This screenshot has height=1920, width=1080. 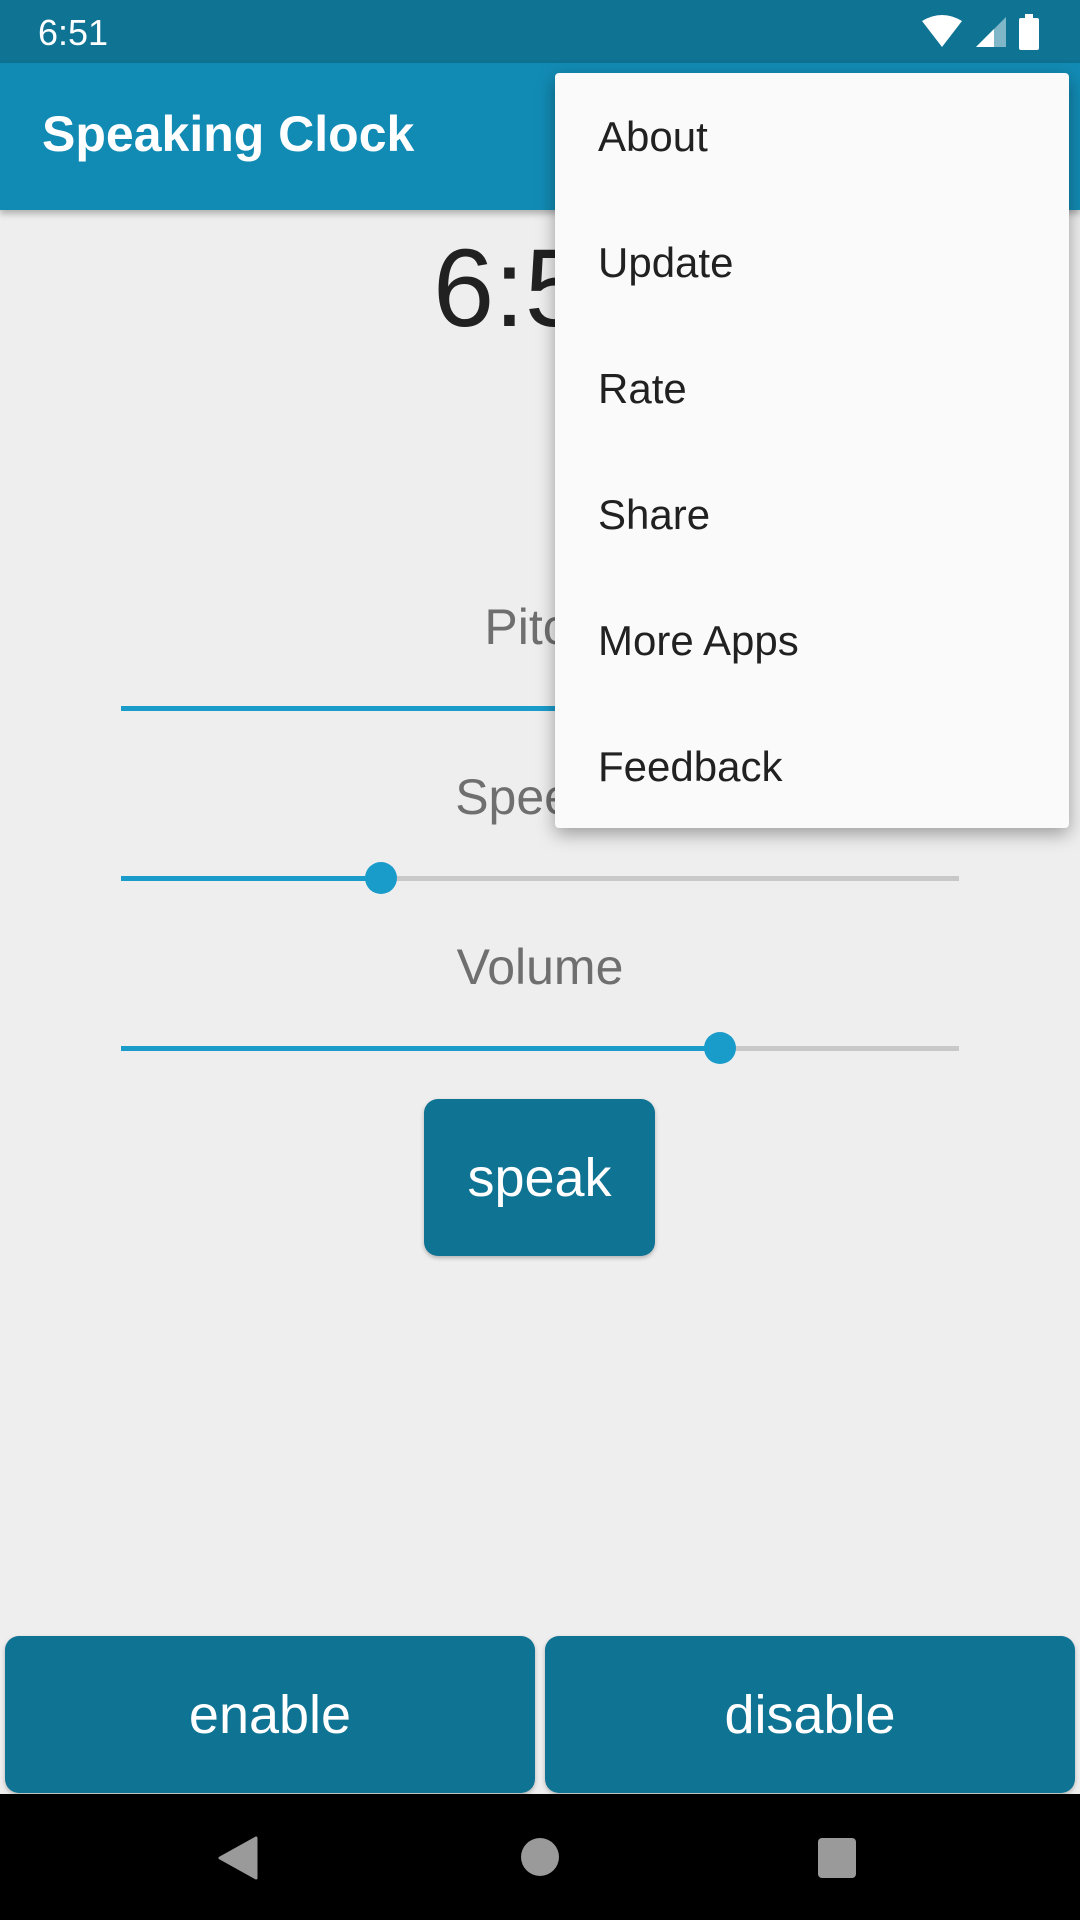 What do you see at coordinates (228, 134) in the screenshot?
I see `app-title: Speaking Clock` at bounding box center [228, 134].